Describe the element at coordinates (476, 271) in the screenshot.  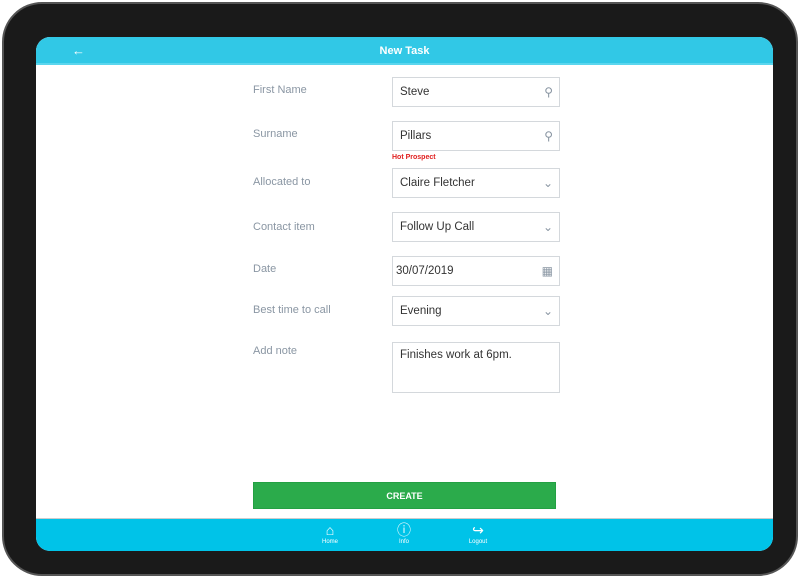
I see `date-input: 30/07/2019 ▦` at that location.